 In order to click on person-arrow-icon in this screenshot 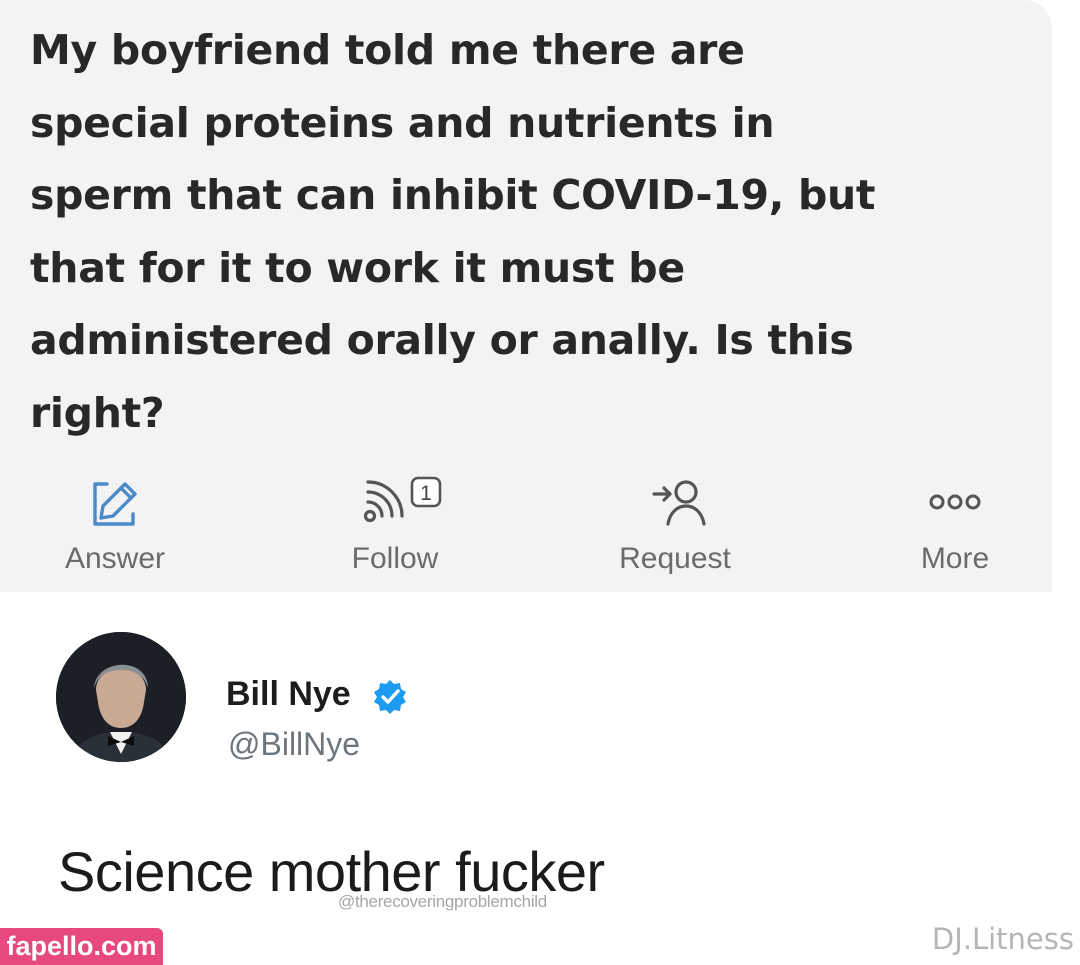, I will do `click(679, 503)`.